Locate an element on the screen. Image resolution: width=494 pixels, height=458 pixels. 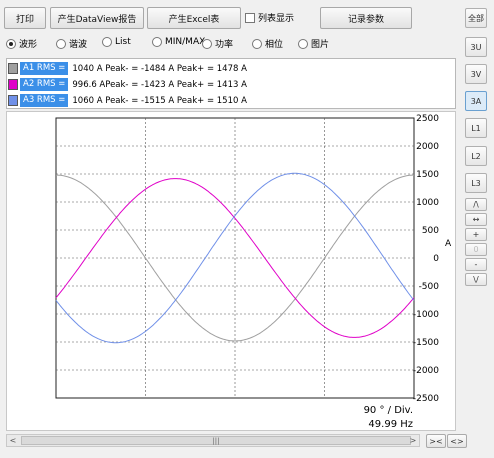
scroll-left-arrow: < is located at coordinates (13, 440).